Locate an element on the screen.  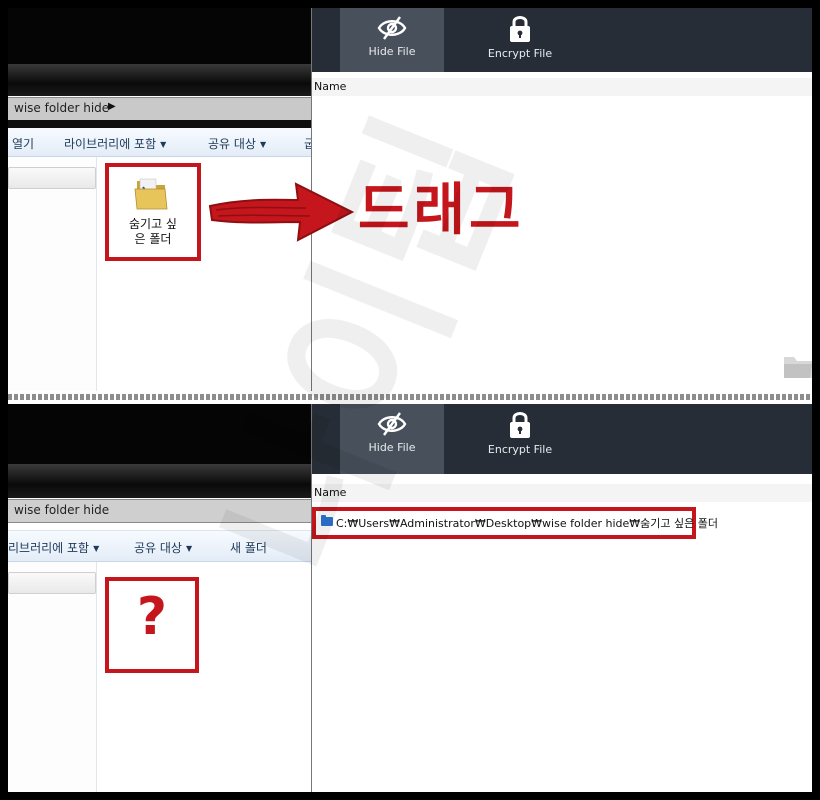
toolbar-label: 새 폴더 is located at coordinates (248, 548).